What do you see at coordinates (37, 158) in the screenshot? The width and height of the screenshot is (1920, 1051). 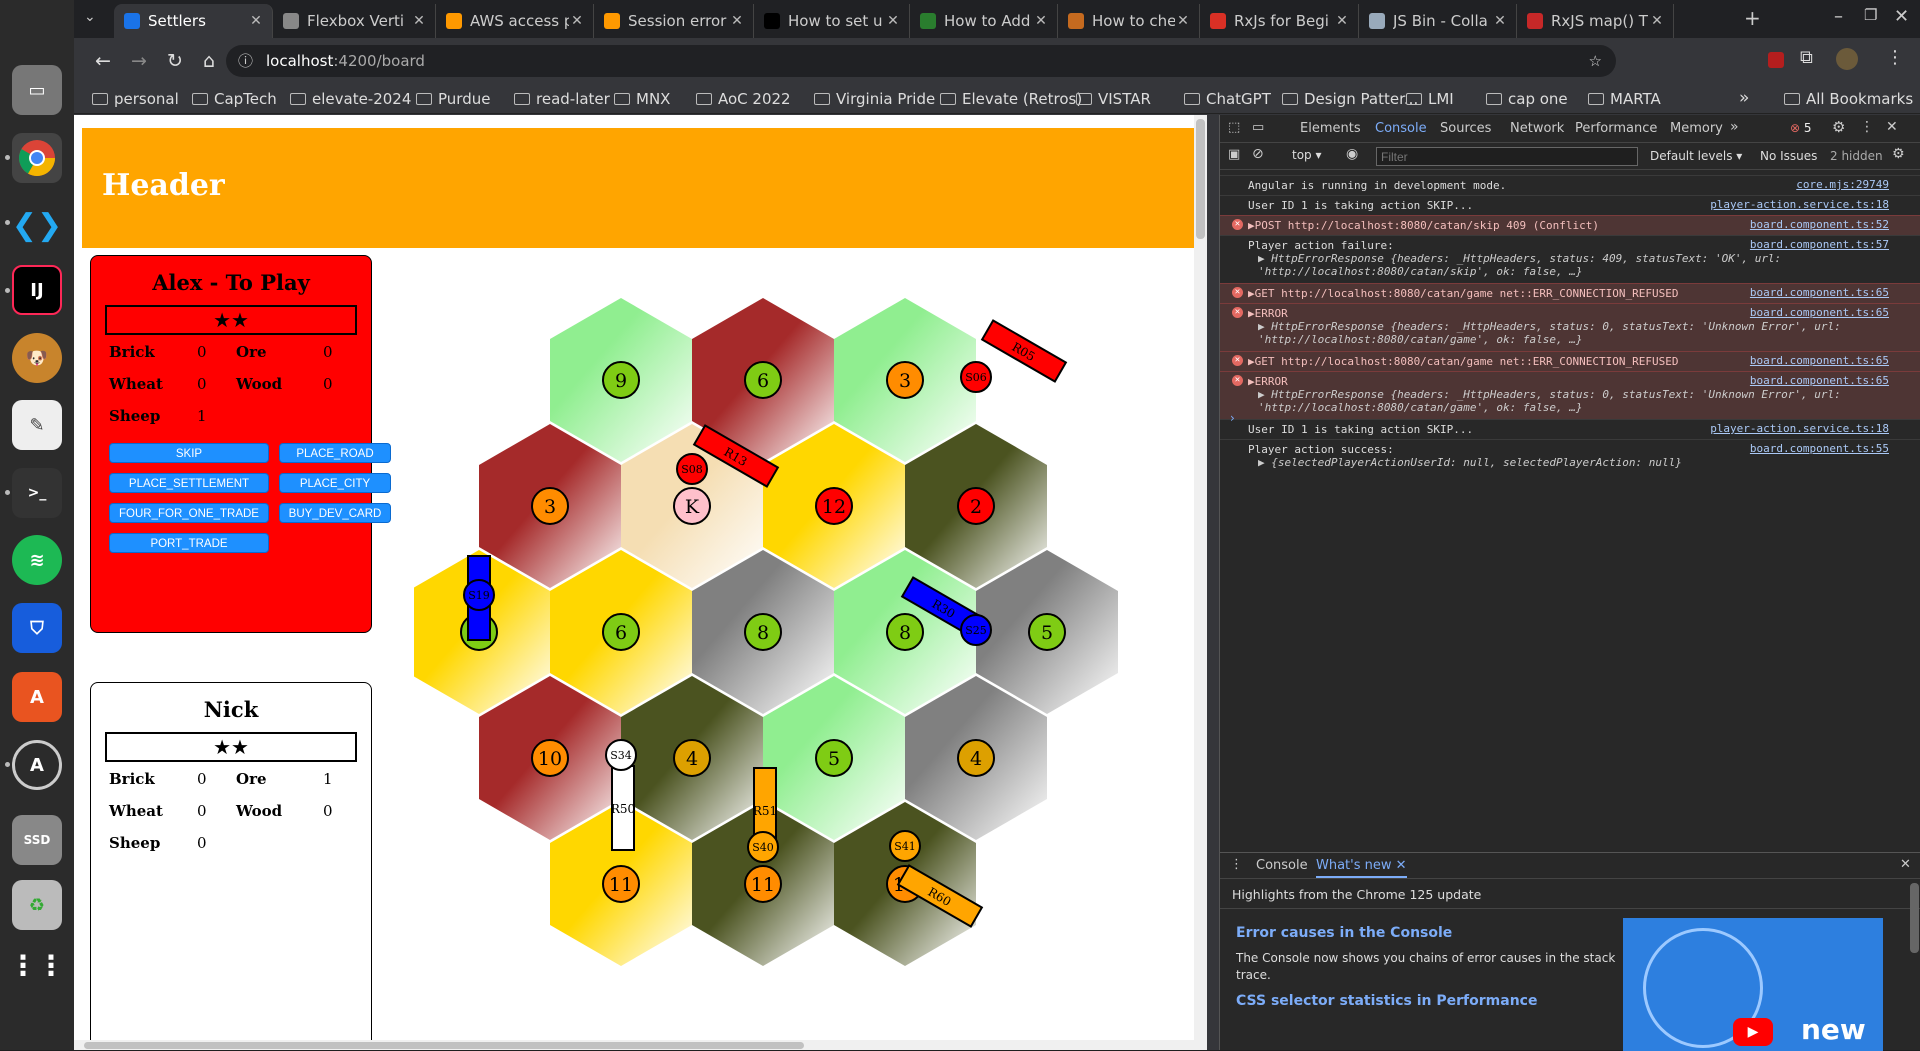 I see `chrome-icon` at bounding box center [37, 158].